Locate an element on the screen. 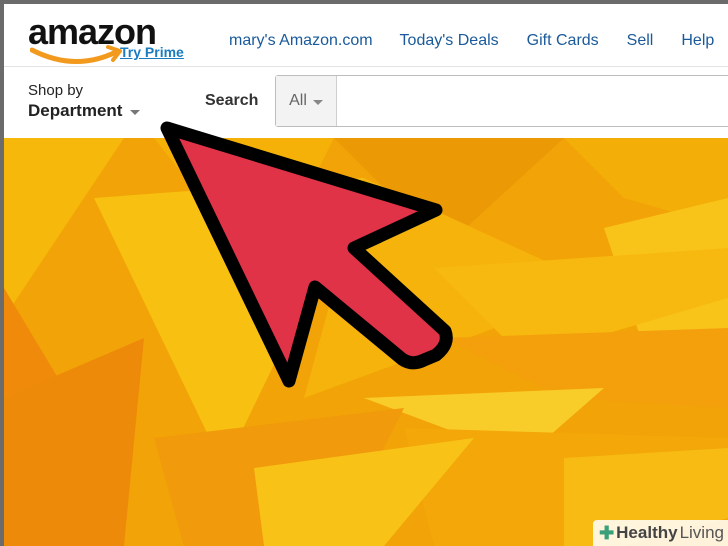 Image resolution: width=728 pixels, height=546 pixels. watermark-word-1: Healthy is located at coordinates (647, 532).